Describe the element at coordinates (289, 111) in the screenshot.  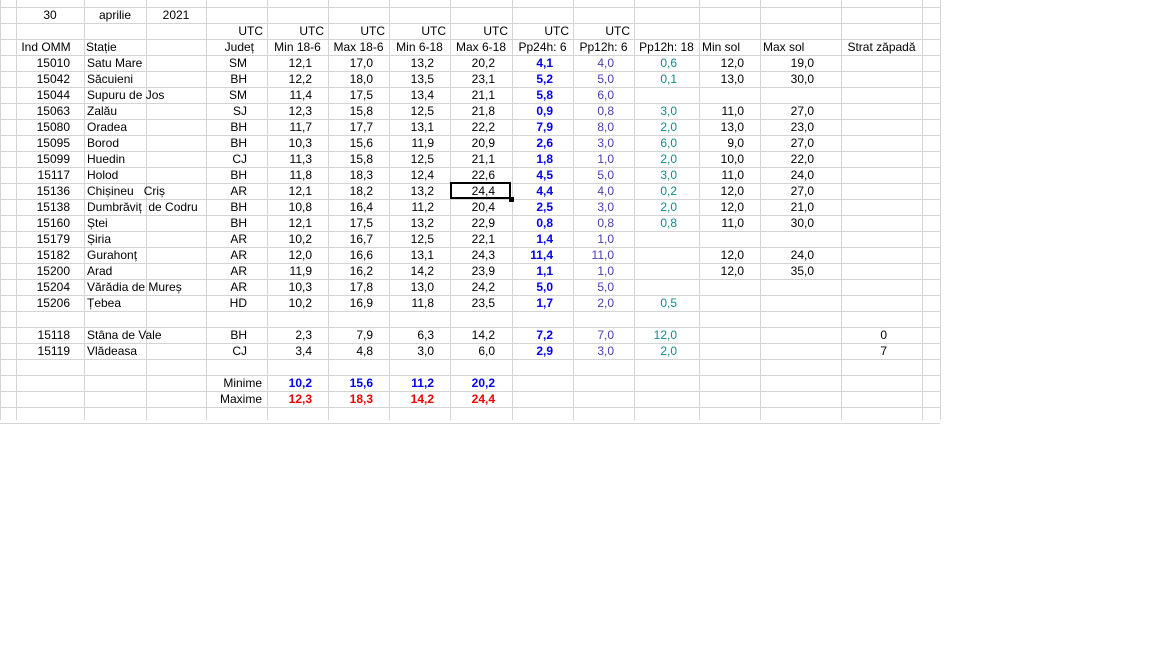
I see `table-cell: 12,3` at that location.